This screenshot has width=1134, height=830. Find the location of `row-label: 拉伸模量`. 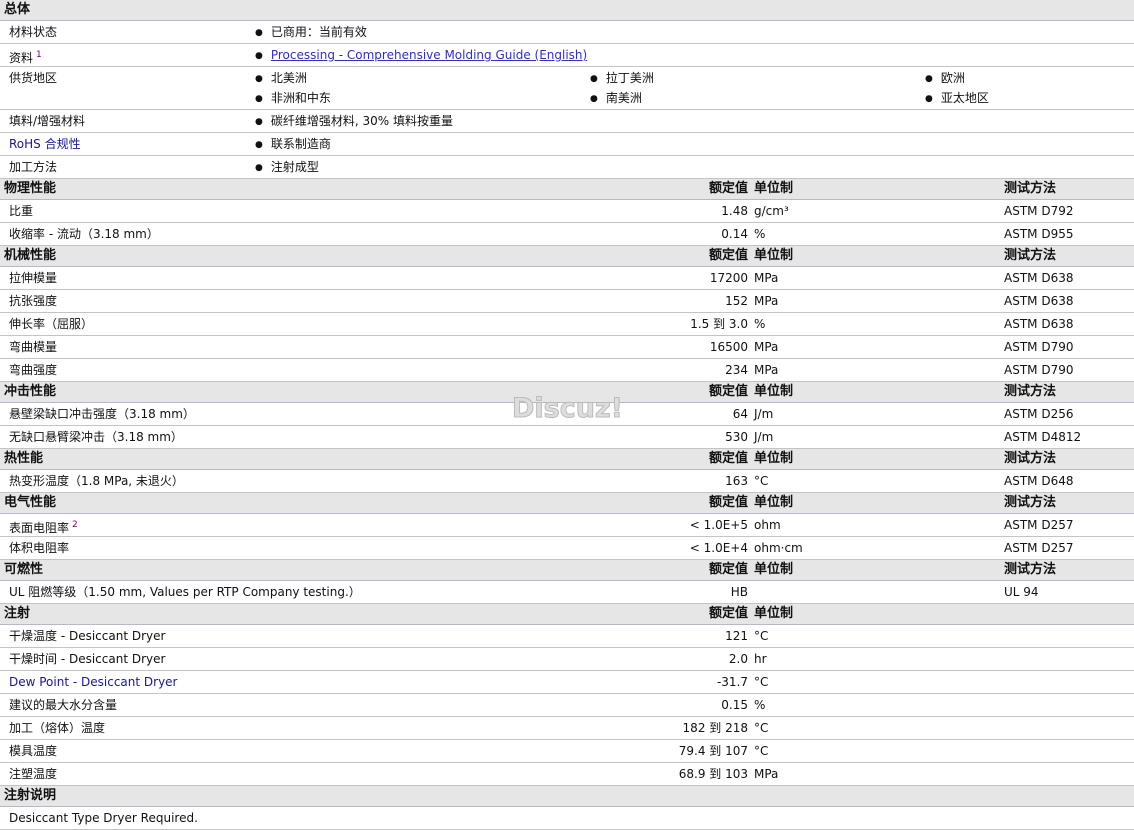

row-label: 拉伸模量 is located at coordinates (33, 278).